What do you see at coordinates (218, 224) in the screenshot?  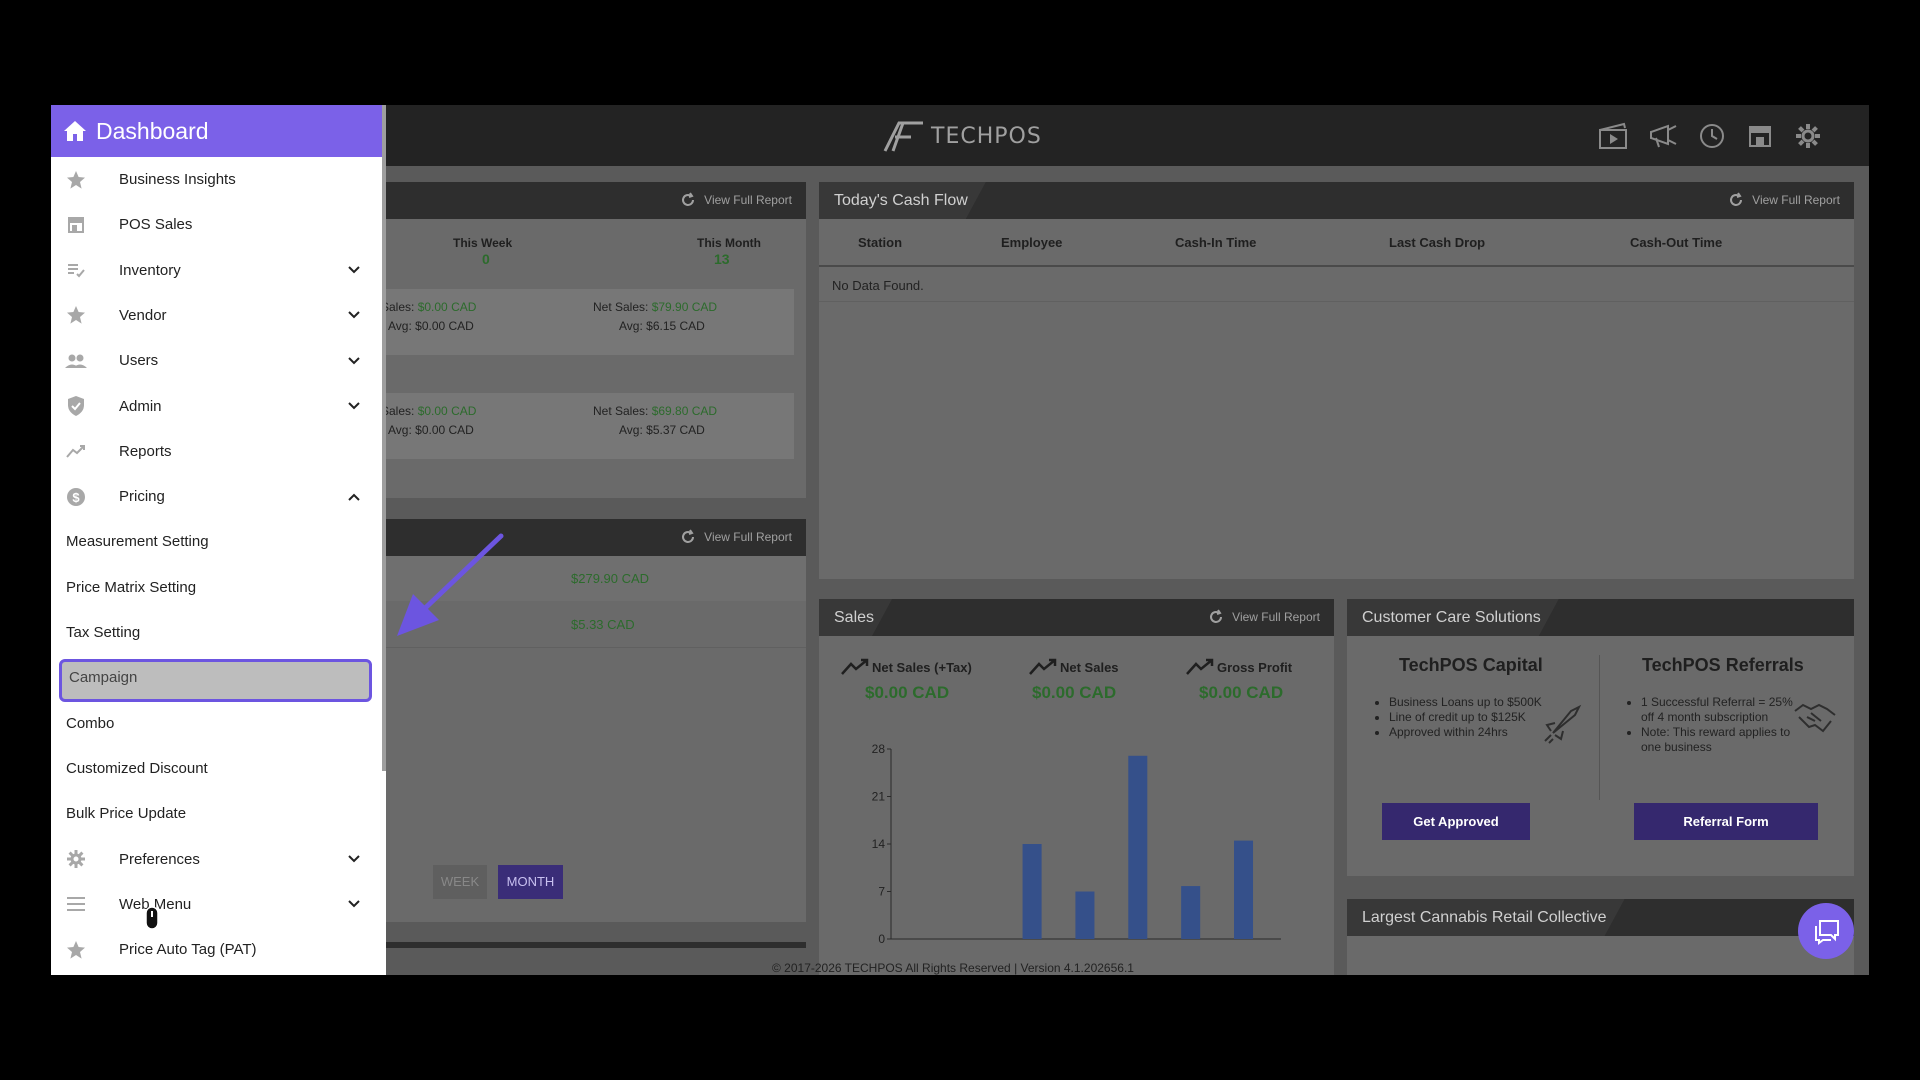 I see `sidebar-item-pos-sales: POS Sales` at bounding box center [218, 224].